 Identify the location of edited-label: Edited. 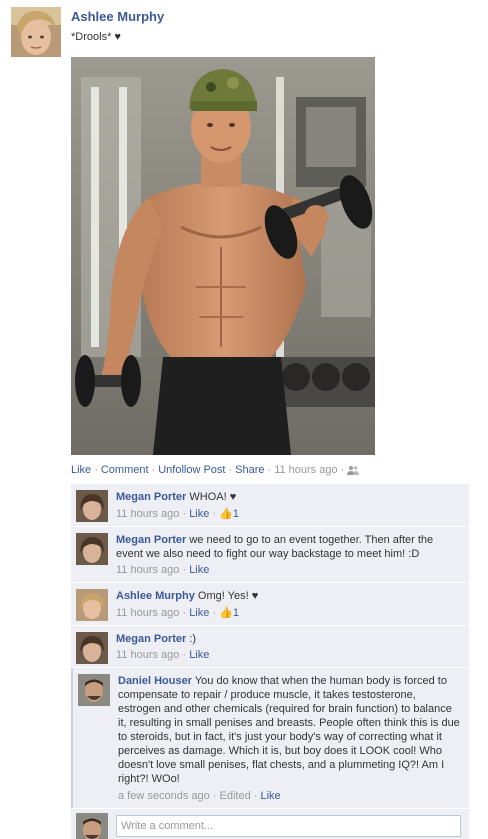
(235, 796).